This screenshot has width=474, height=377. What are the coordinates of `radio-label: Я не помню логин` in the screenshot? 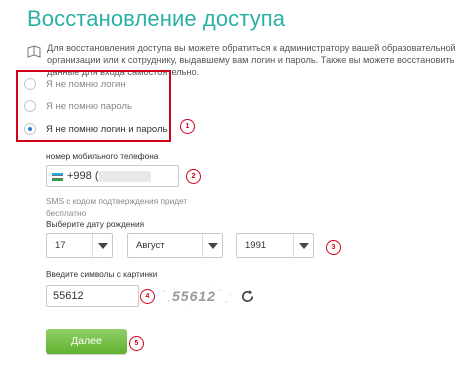 It's located at (86, 84).